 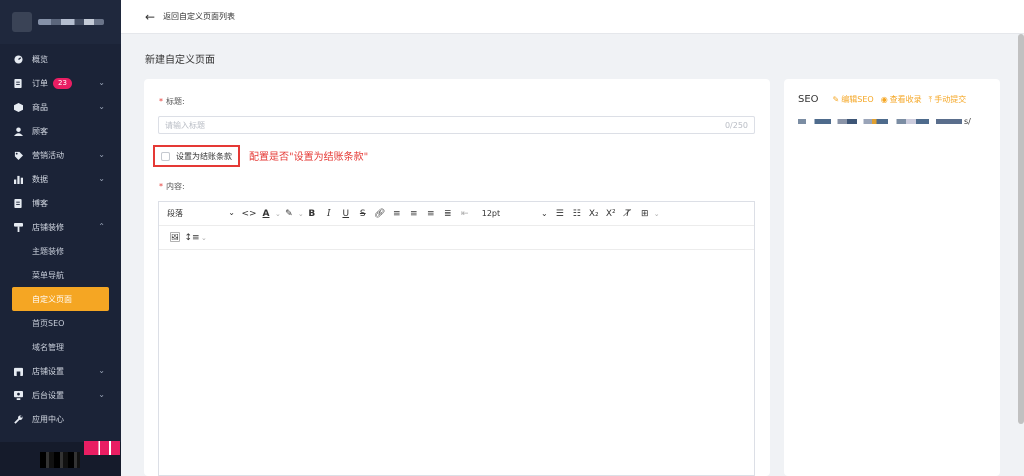 I want to click on sidebar-item-label: 后台设置, so click(x=48, y=395).